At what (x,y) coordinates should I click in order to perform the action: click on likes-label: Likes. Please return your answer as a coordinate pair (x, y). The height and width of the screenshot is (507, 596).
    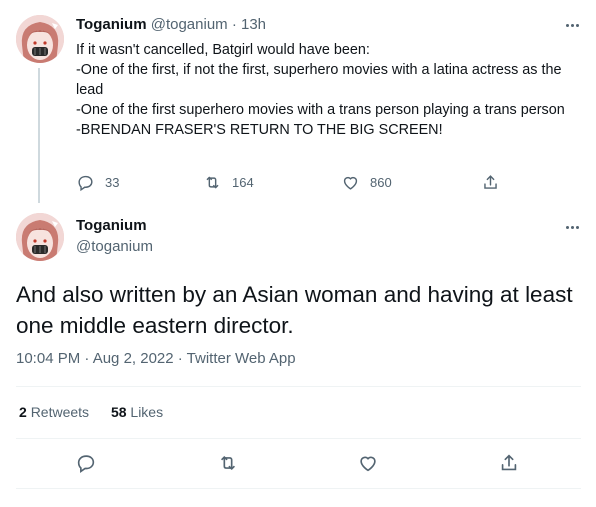
    Looking at the image, I should click on (147, 412).